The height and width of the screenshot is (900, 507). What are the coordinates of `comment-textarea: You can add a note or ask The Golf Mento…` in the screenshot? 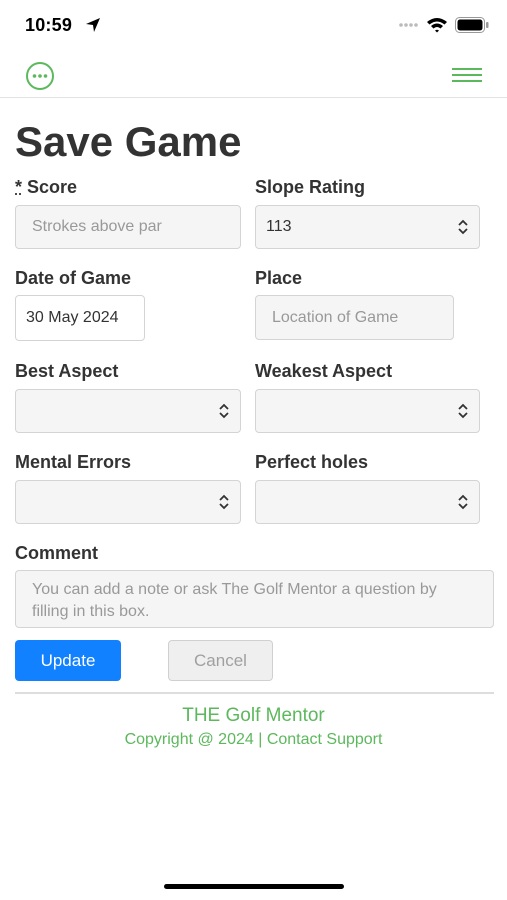 It's located at (254, 599).